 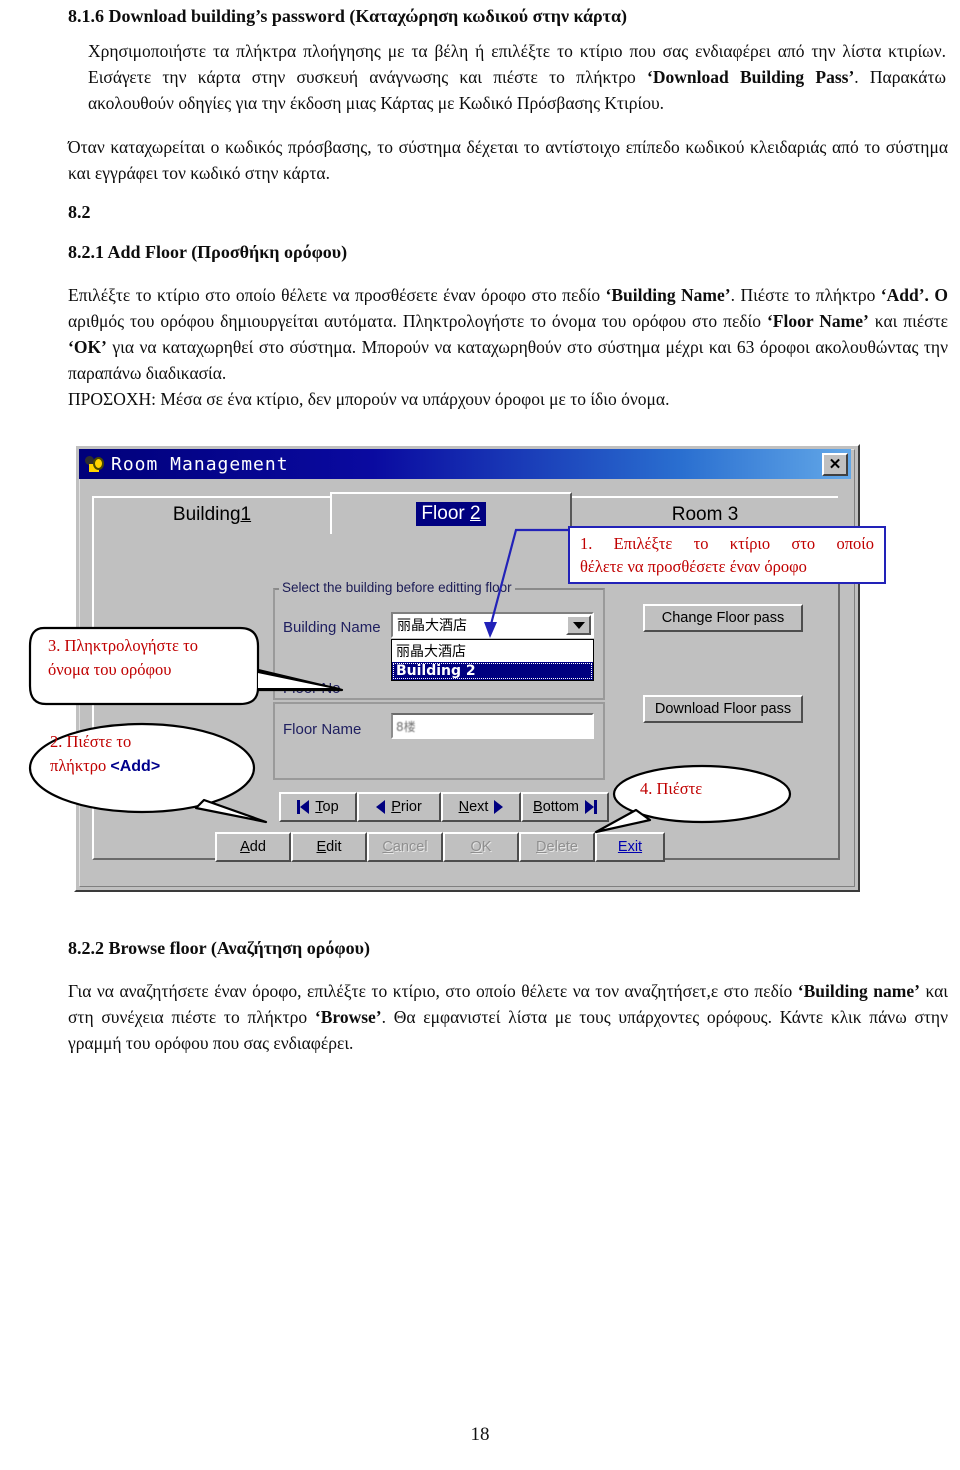 I want to click on callout-1-line-1: 1. Επιλέξτε το κτίριο στο οποίο, so click(x=727, y=543).